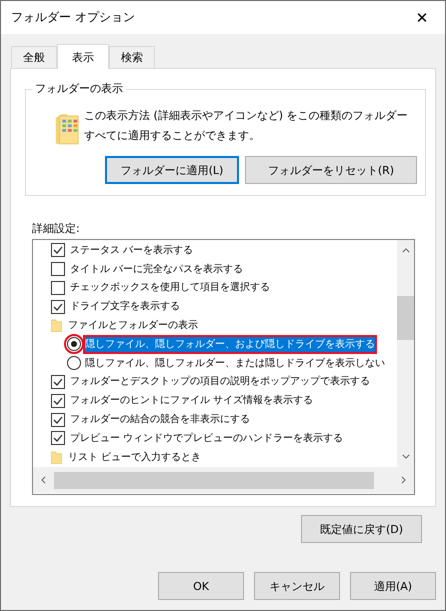  What do you see at coordinates (406, 456) in the screenshot?
I see `scroll-down-icon` at bounding box center [406, 456].